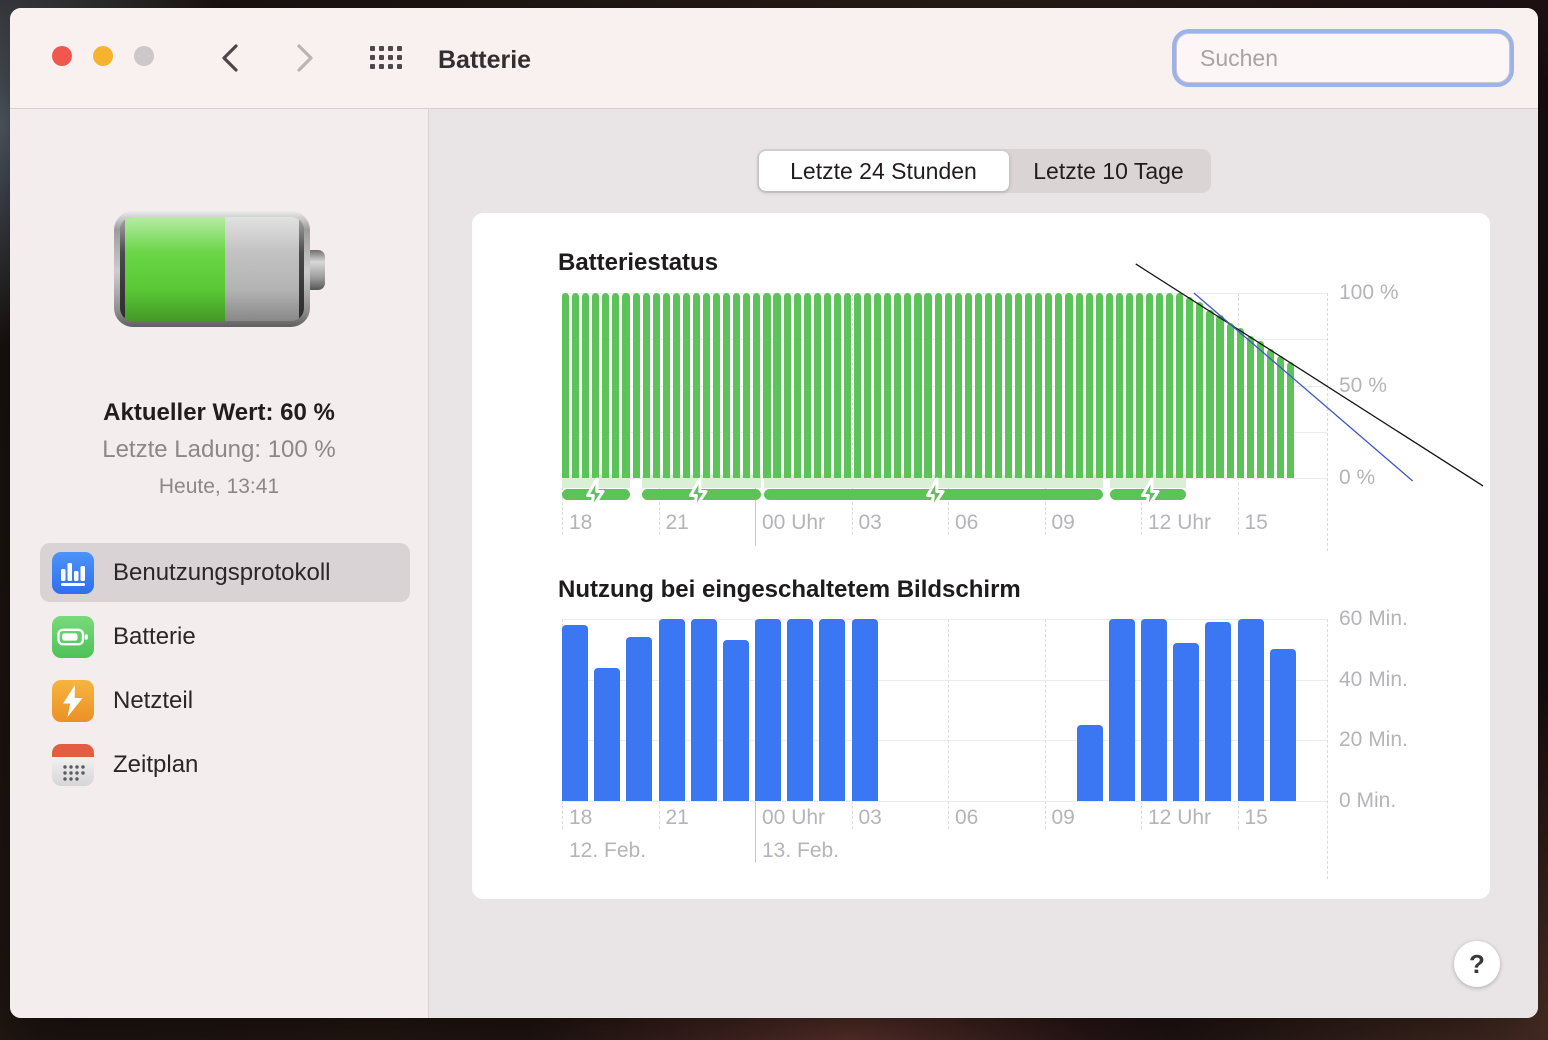 The height and width of the screenshot is (1040, 1548). What do you see at coordinates (1348, 58) in the screenshot?
I see `search-input` at bounding box center [1348, 58].